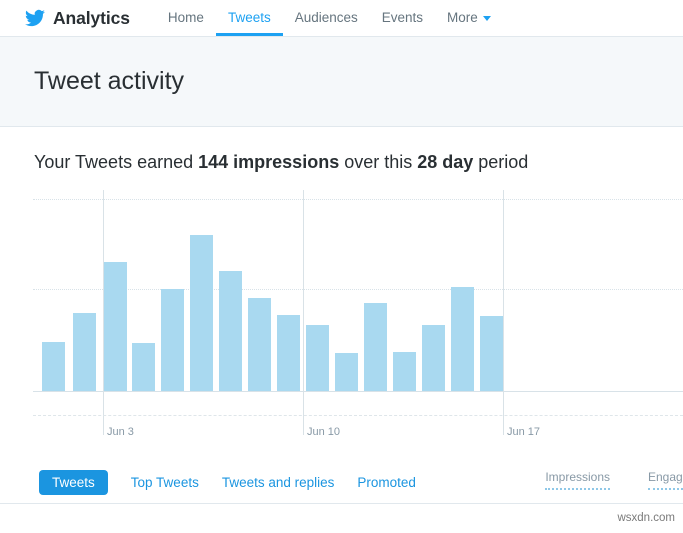 The height and width of the screenshot is (533, 683). Describe the element at coordinates (278, 482) in the screenshot. I see `tab-tweets-and-replies: Tweets and replies` at that location.